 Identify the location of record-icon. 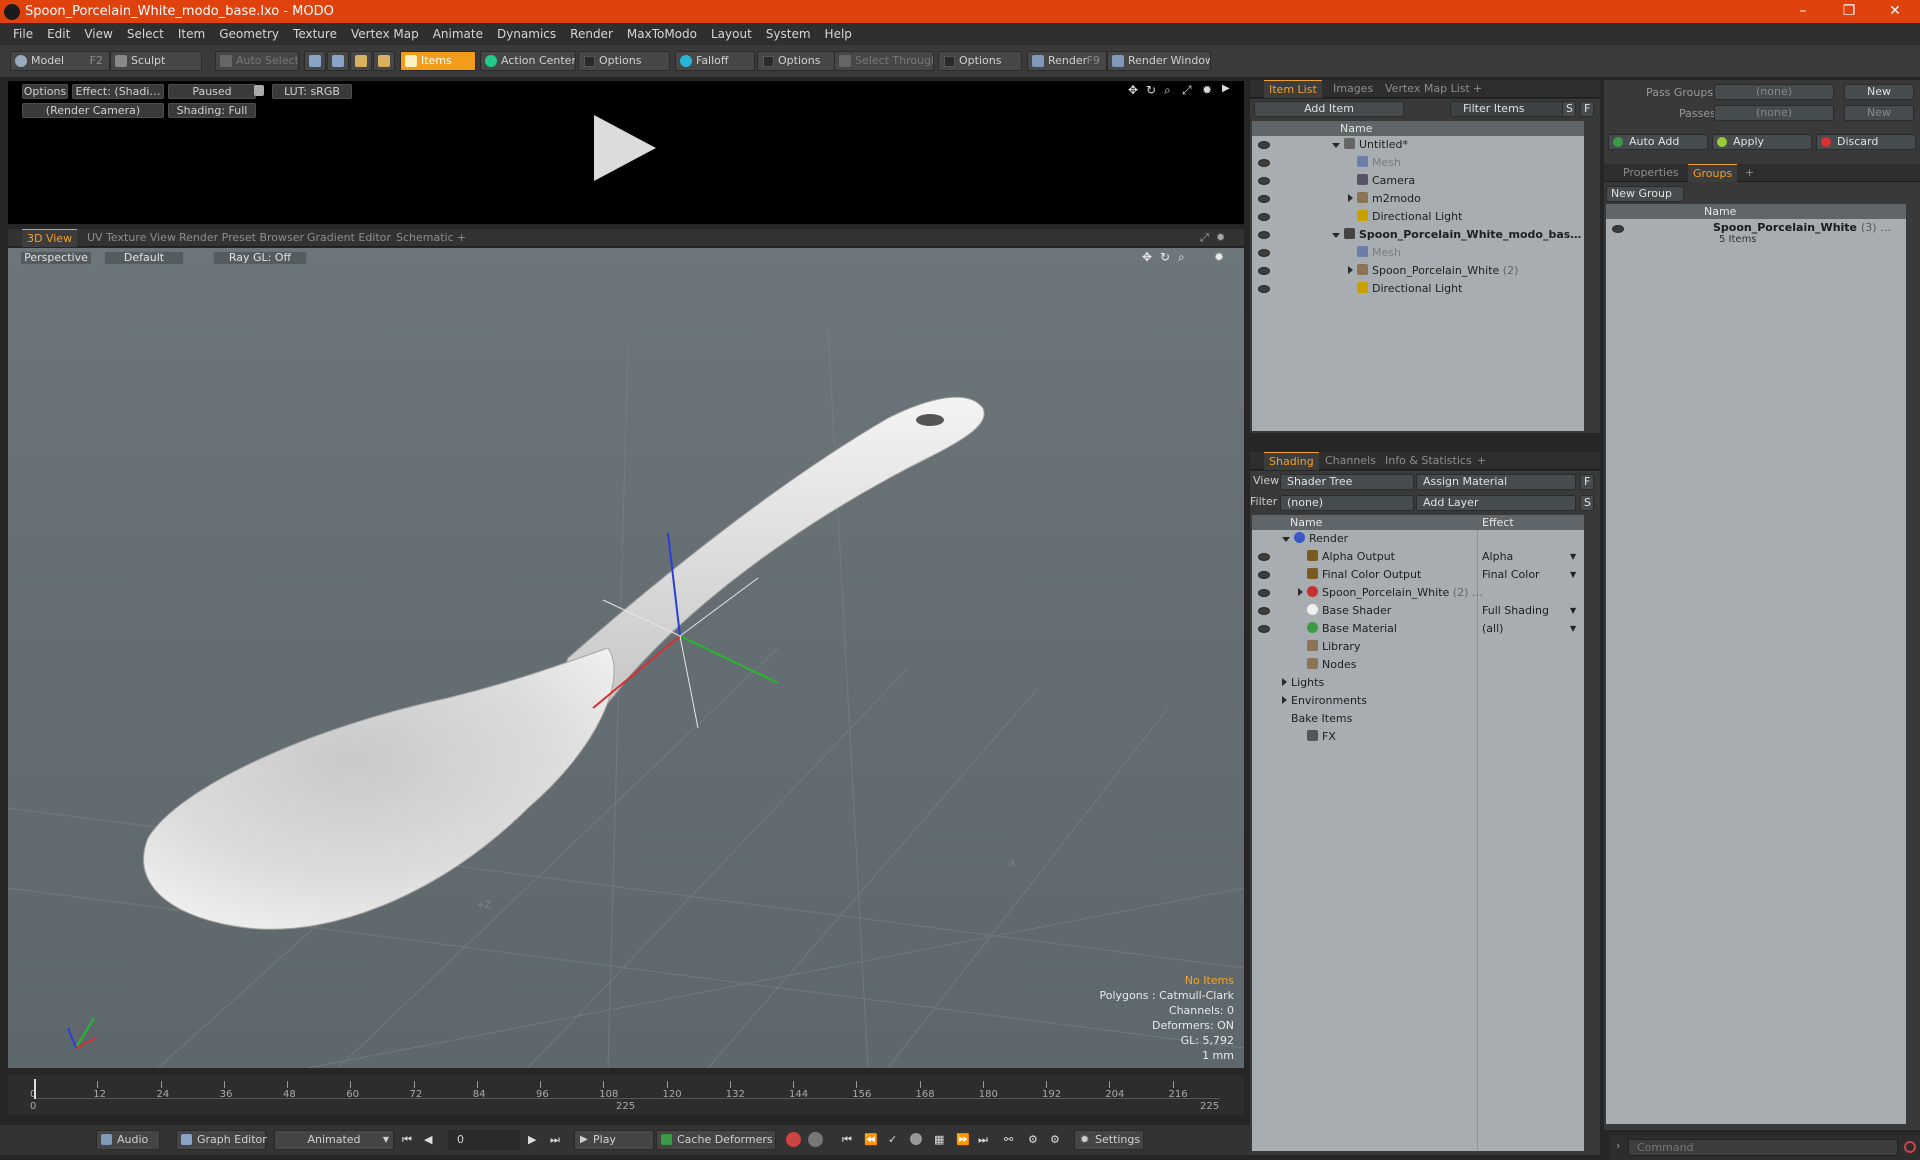
(916, 1139).